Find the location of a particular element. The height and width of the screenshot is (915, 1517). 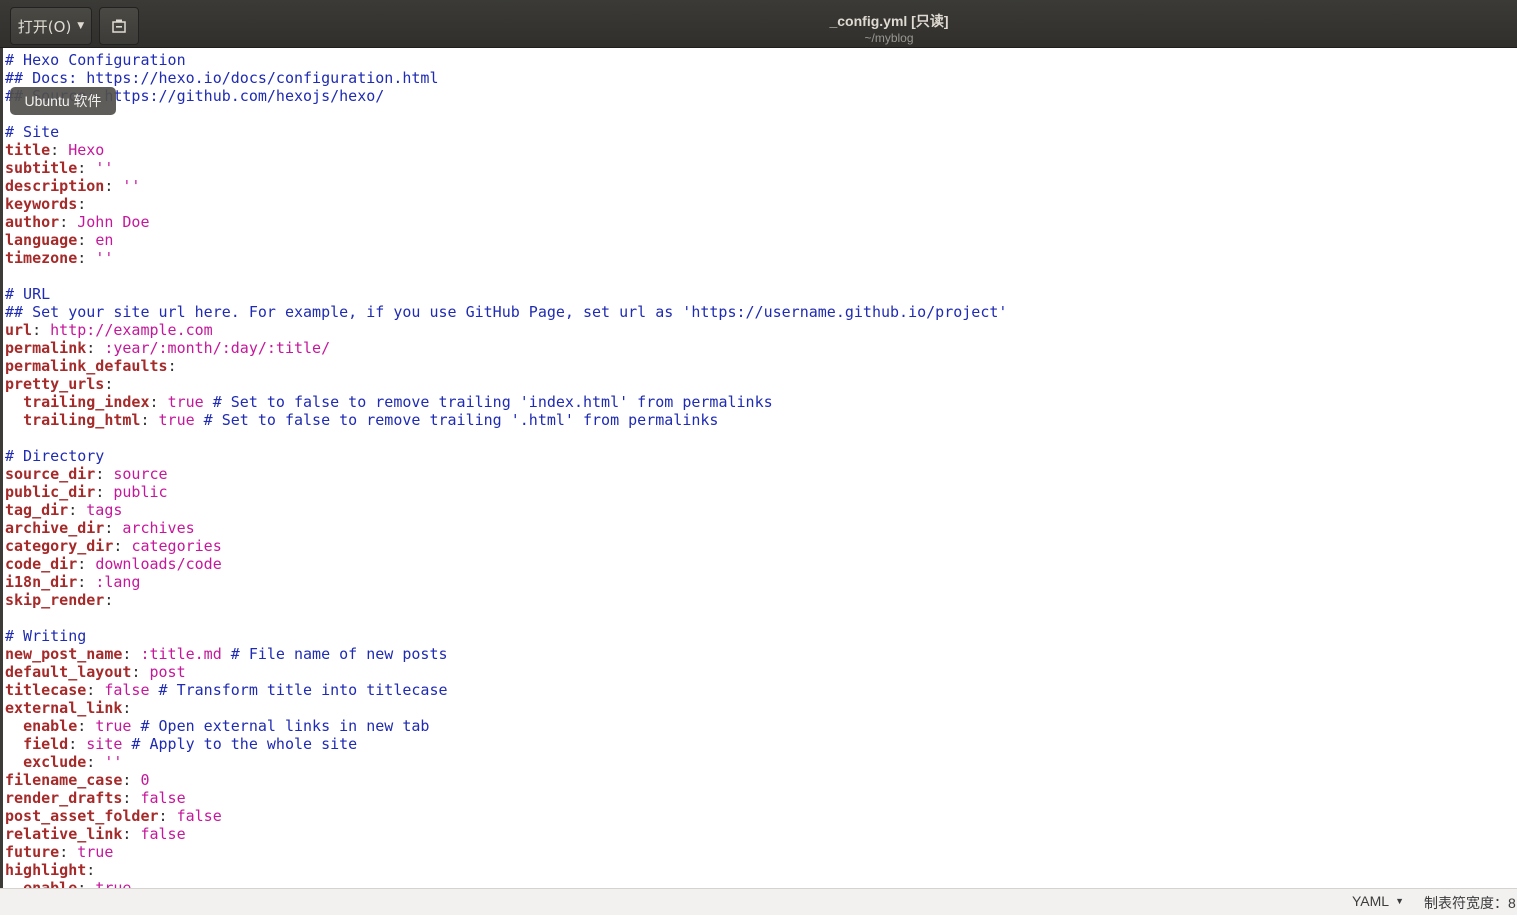

open-button: 打开(O) ▼ is located at coordinates (51, 26).